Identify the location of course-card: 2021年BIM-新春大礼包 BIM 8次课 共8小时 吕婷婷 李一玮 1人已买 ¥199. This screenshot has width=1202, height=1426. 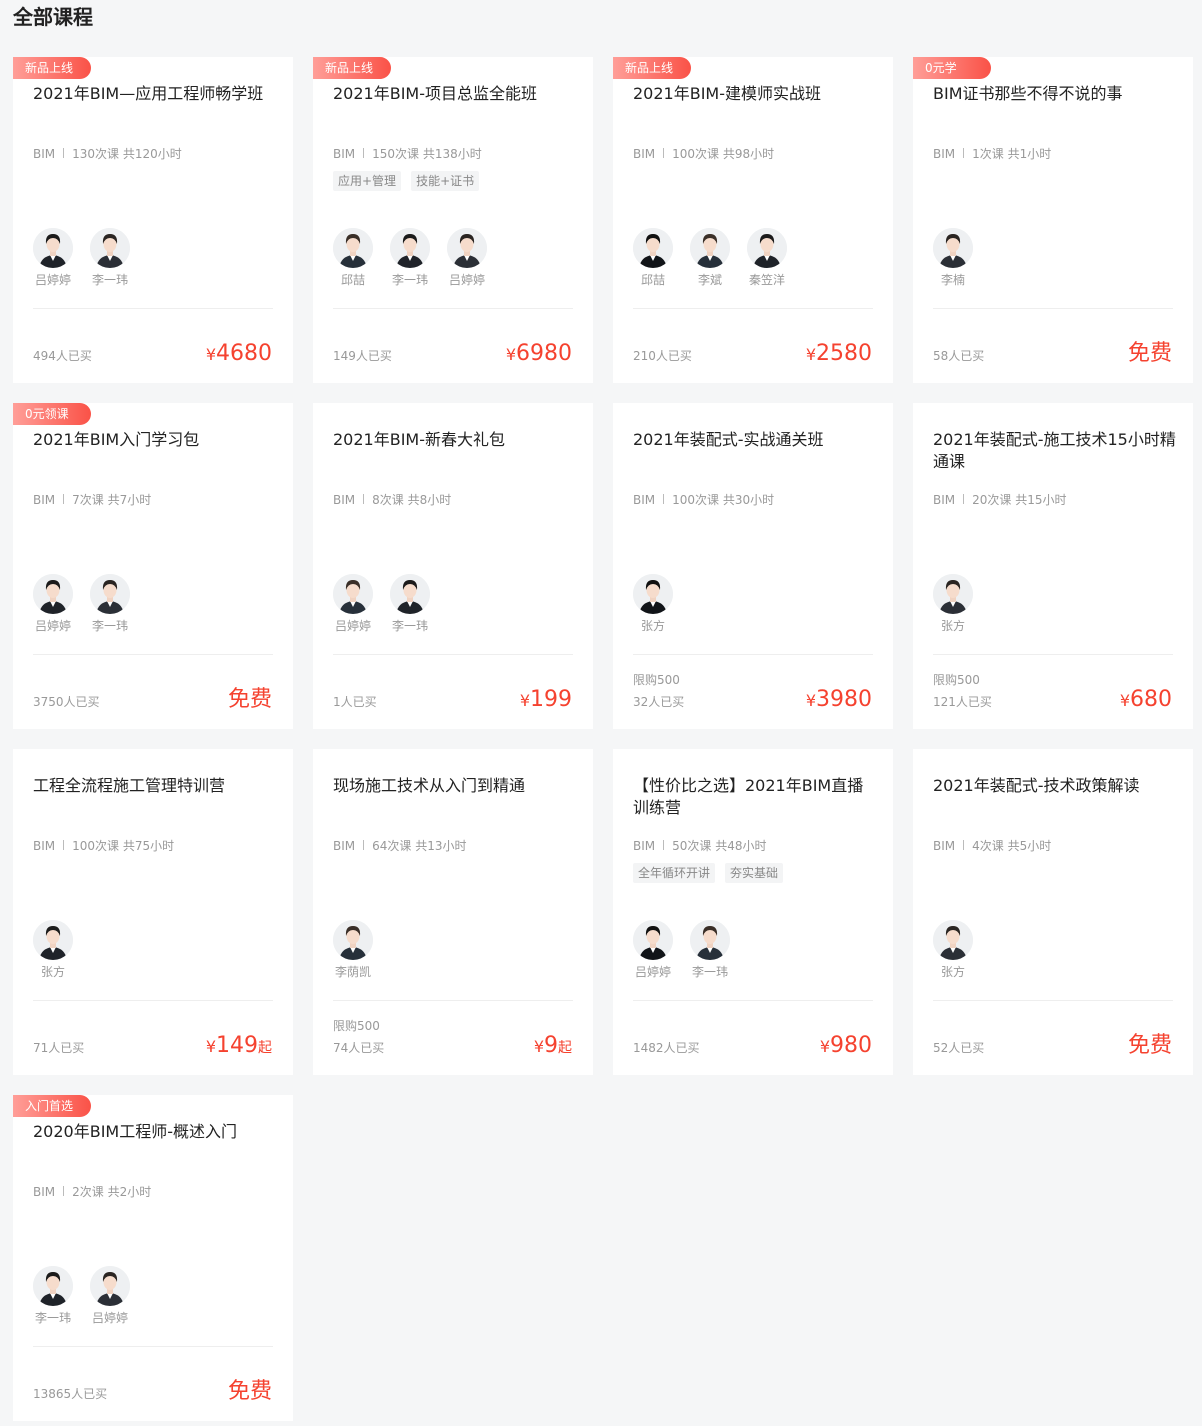
(453, 566).